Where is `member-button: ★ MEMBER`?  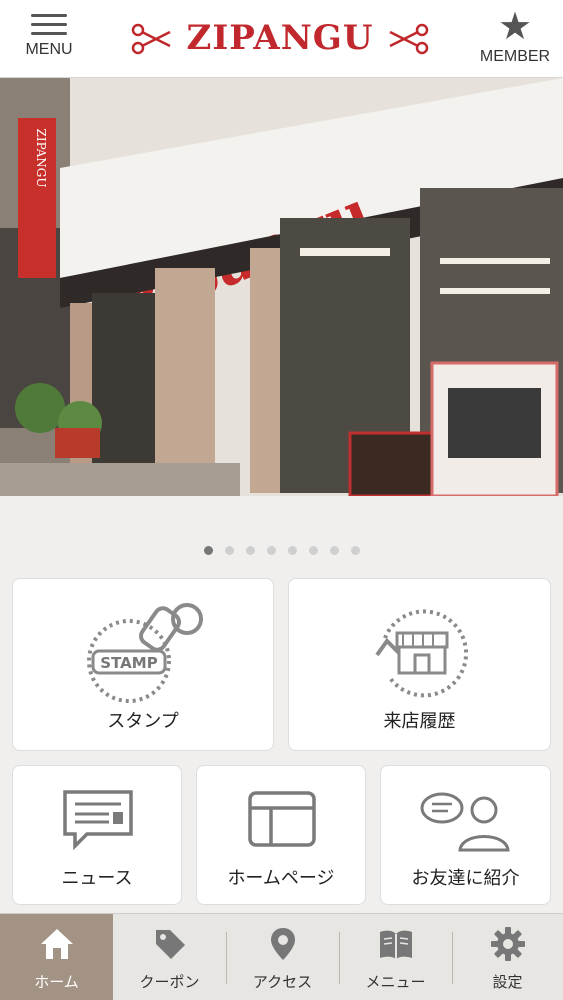 member-button: ★ MEMBER is located at coordinates (515, 38).